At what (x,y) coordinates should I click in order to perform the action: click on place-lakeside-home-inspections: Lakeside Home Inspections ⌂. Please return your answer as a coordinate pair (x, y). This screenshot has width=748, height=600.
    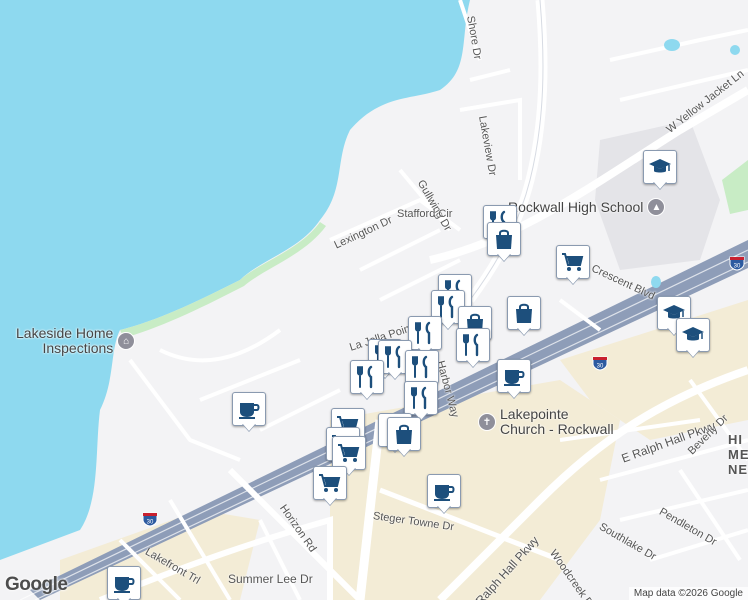
    Looking at the image, I should click on (76, 340).